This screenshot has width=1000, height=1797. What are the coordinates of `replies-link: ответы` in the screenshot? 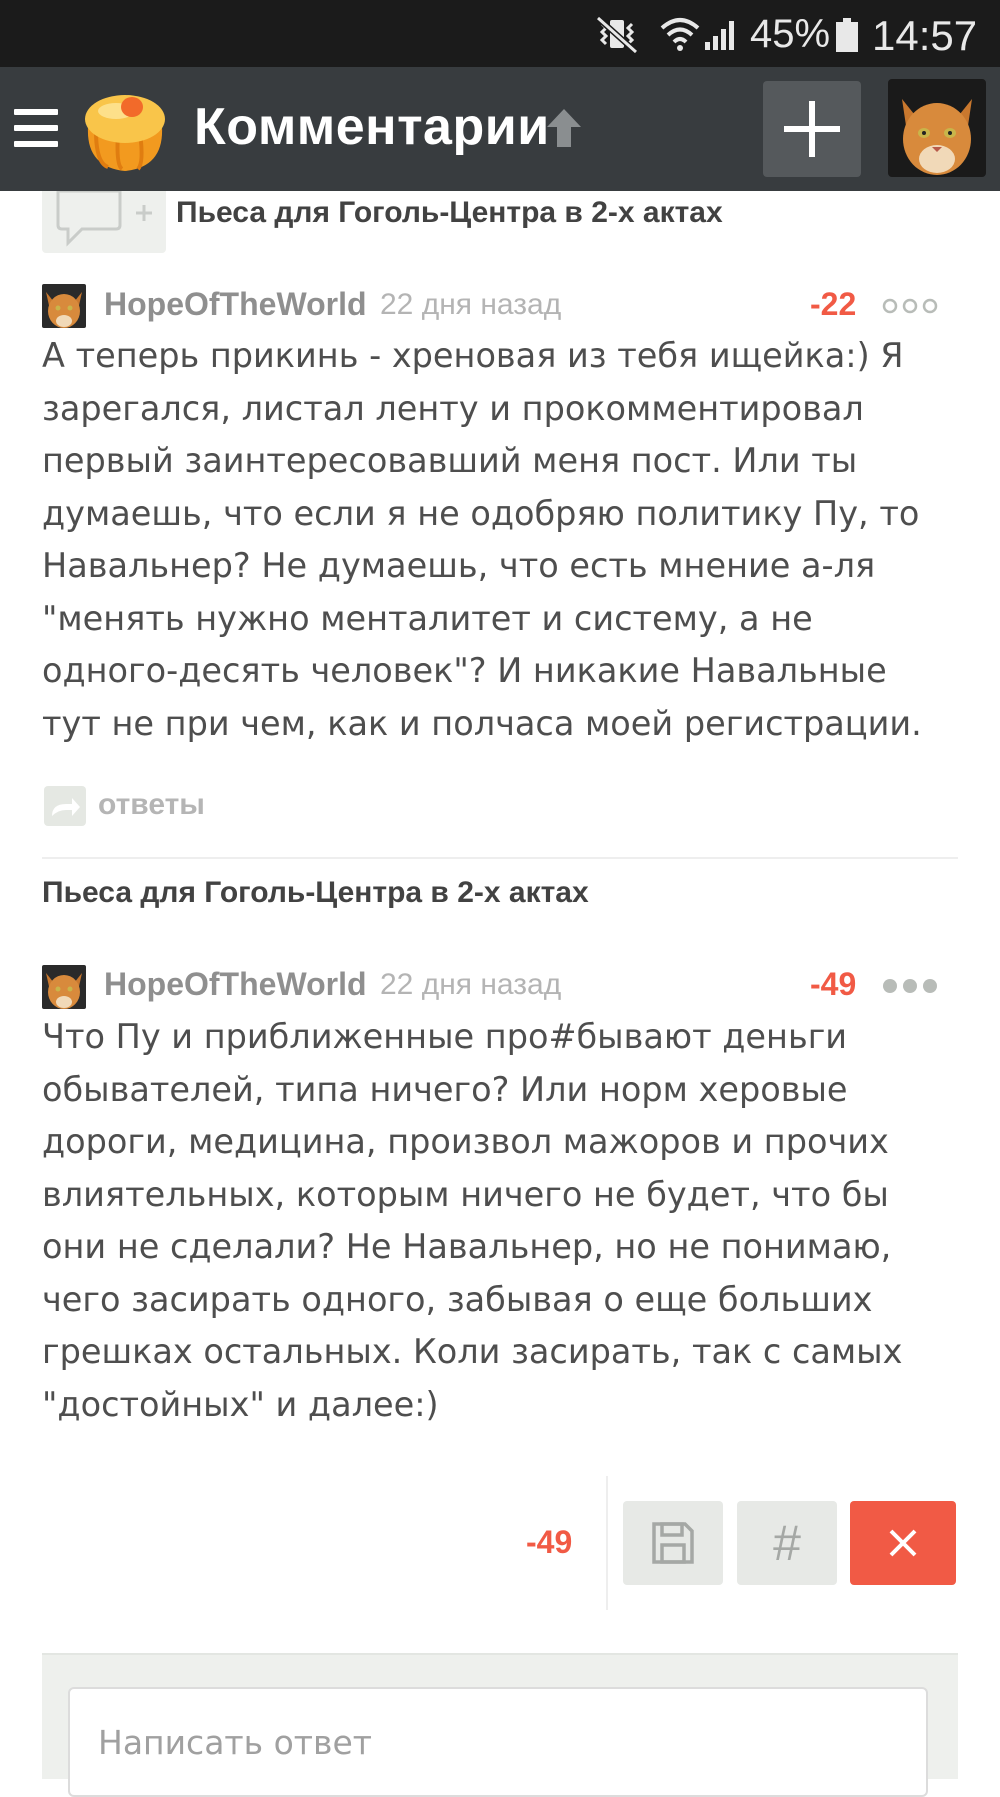 It's located at (151, 805).